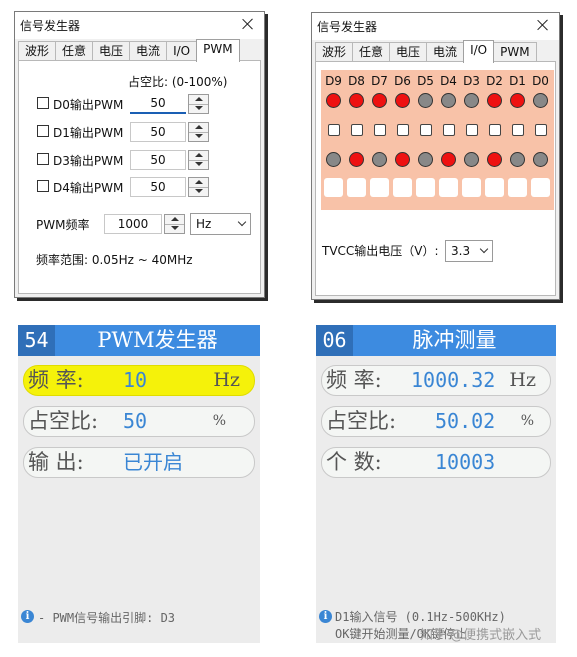 This screenshot has width=577, height=657. I want to click on pin-checkbox-d6, so click(403, 130).